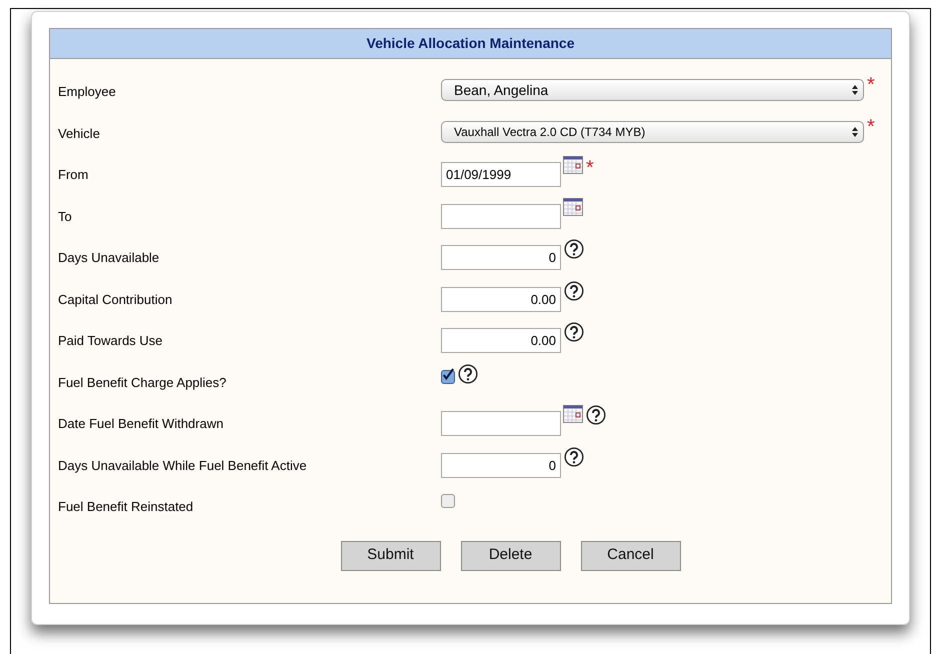 This screenshot has height=654, width=941. Describe the element at coordinates (109, 258) in the screenshot. I see `field-label: Days Unavailable` at that location.